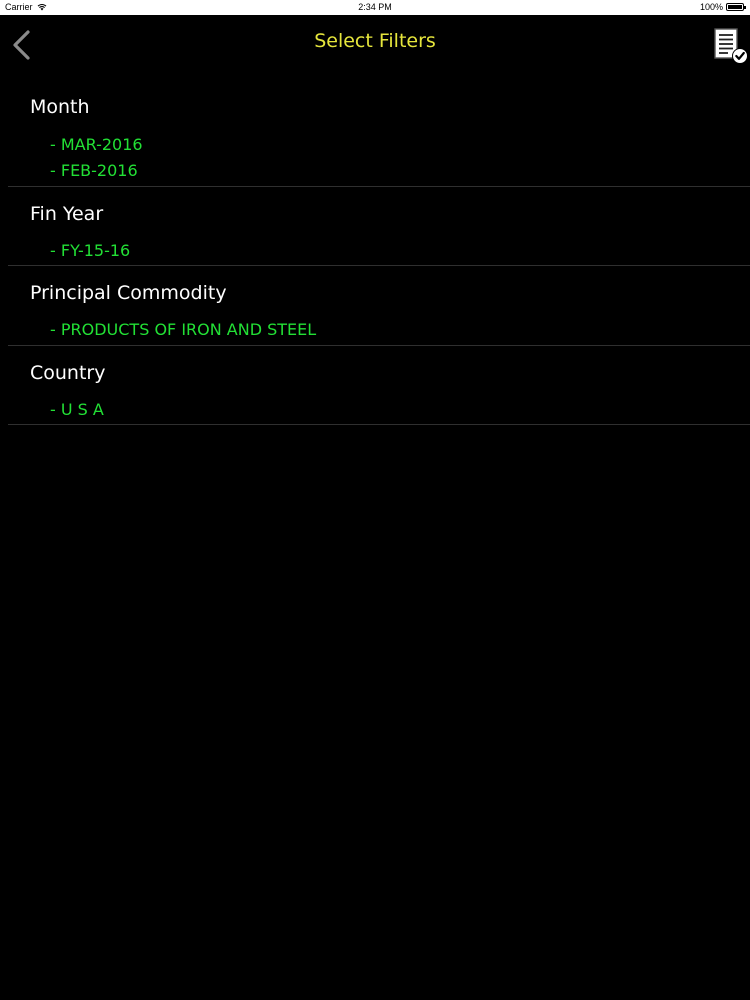 The image size is (750, 1000). Describe the element at coordinates (96, 144) in the screenshot. I see `filter-value: - MAR-2016` at that location.